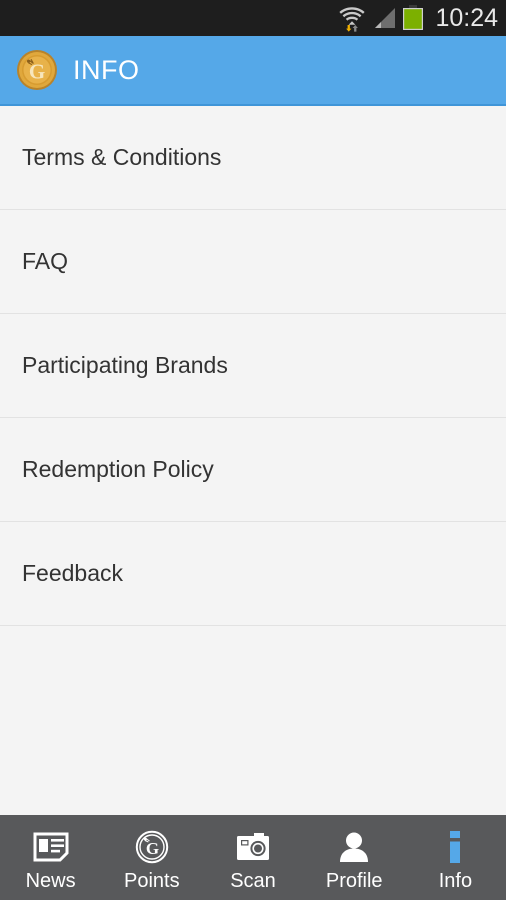 Image resolution: width=506 pixels, height=900 pixels. I want to click on cellular-signal-icon, so click(385, 18).